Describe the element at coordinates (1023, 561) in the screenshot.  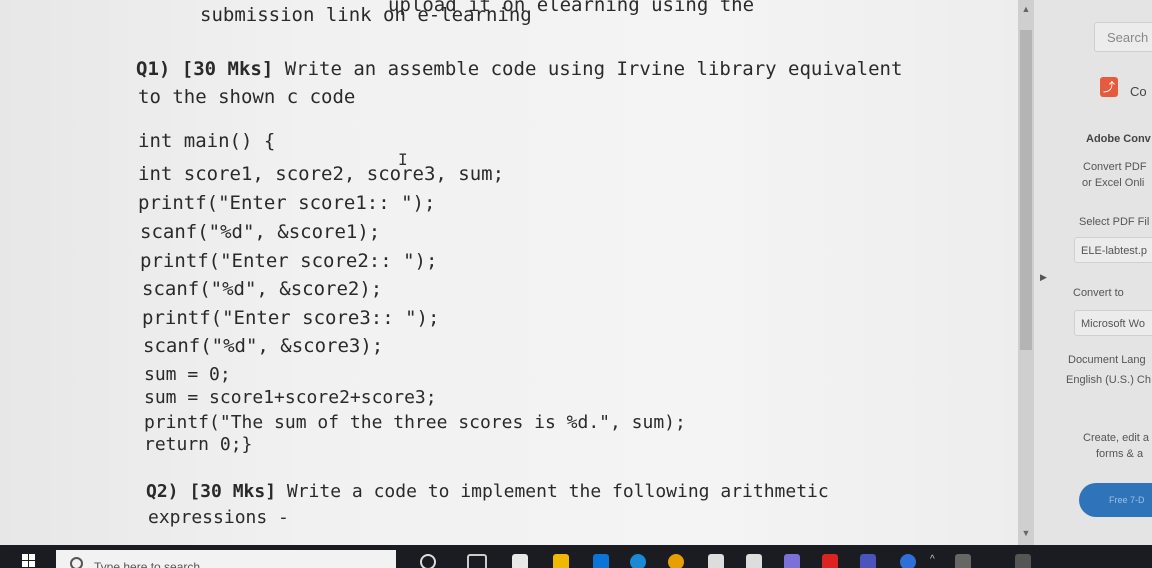
I see `tray-network-icon` at that location.